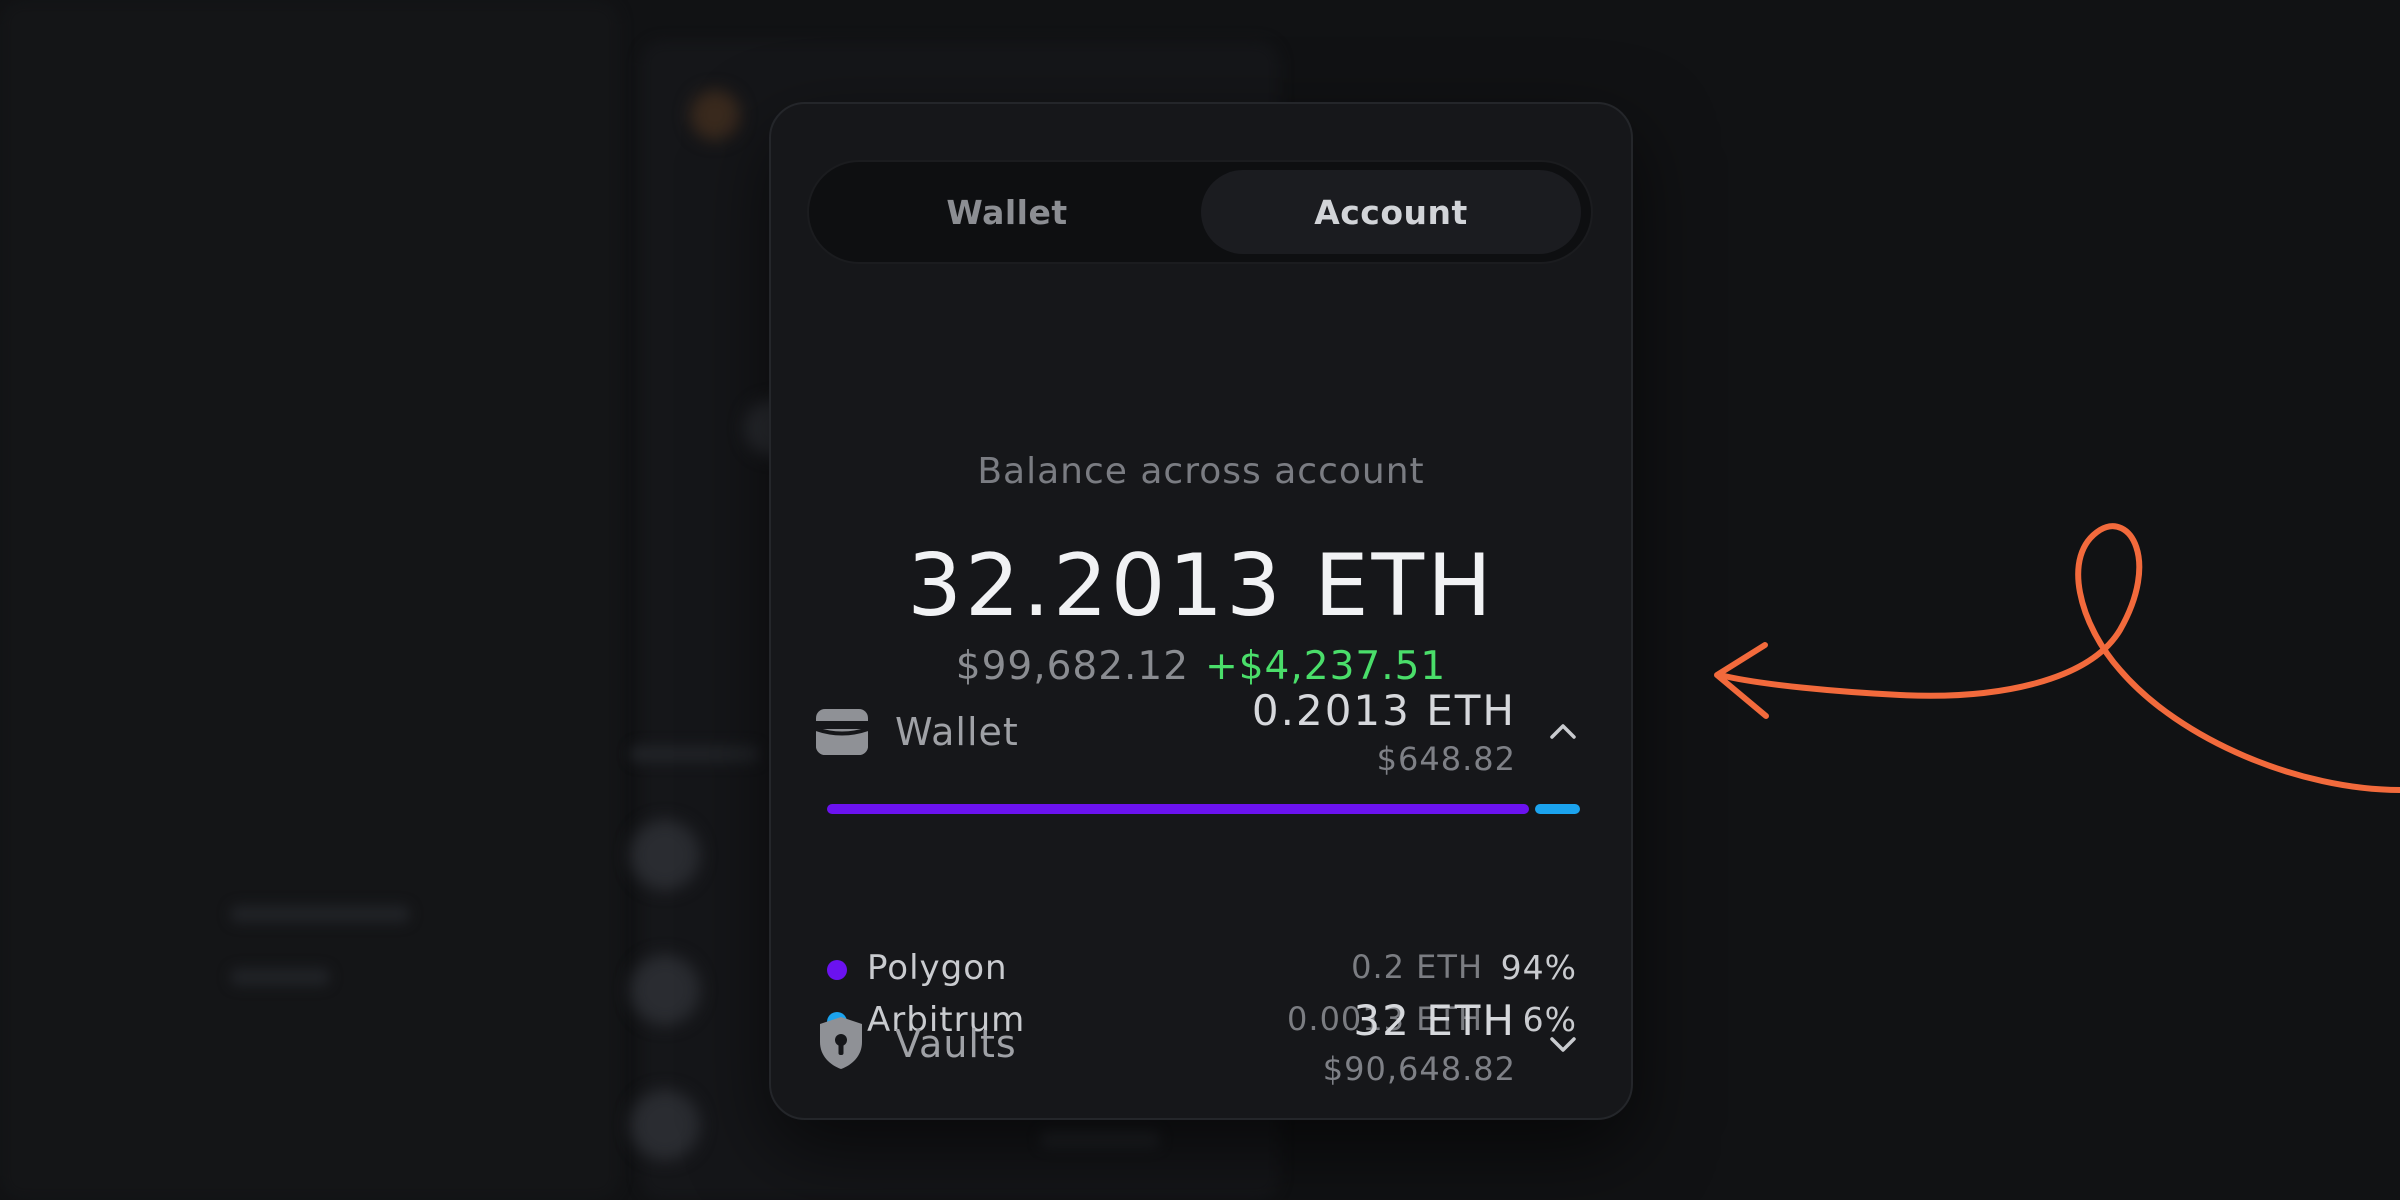 The height and width of the screenshot is (1200, 2400). I want to click on wallet-amount-eth: 0.2013 ETH, so click(1383, 710).